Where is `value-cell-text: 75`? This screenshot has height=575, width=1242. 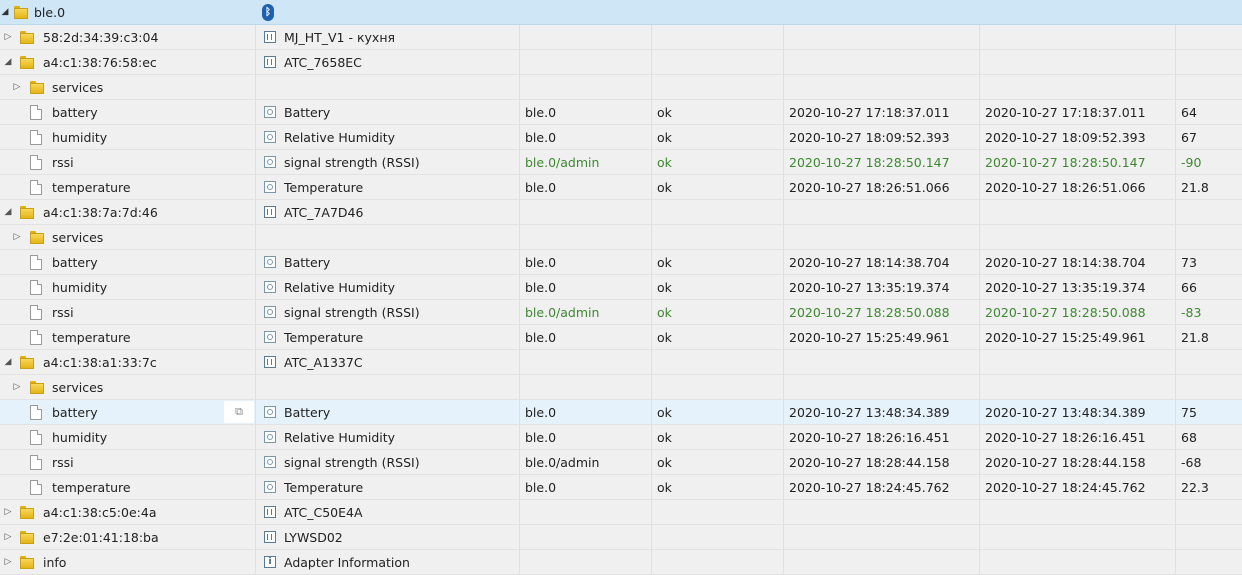
value-cell-text: 75 is located at coordinates (1189, 412).